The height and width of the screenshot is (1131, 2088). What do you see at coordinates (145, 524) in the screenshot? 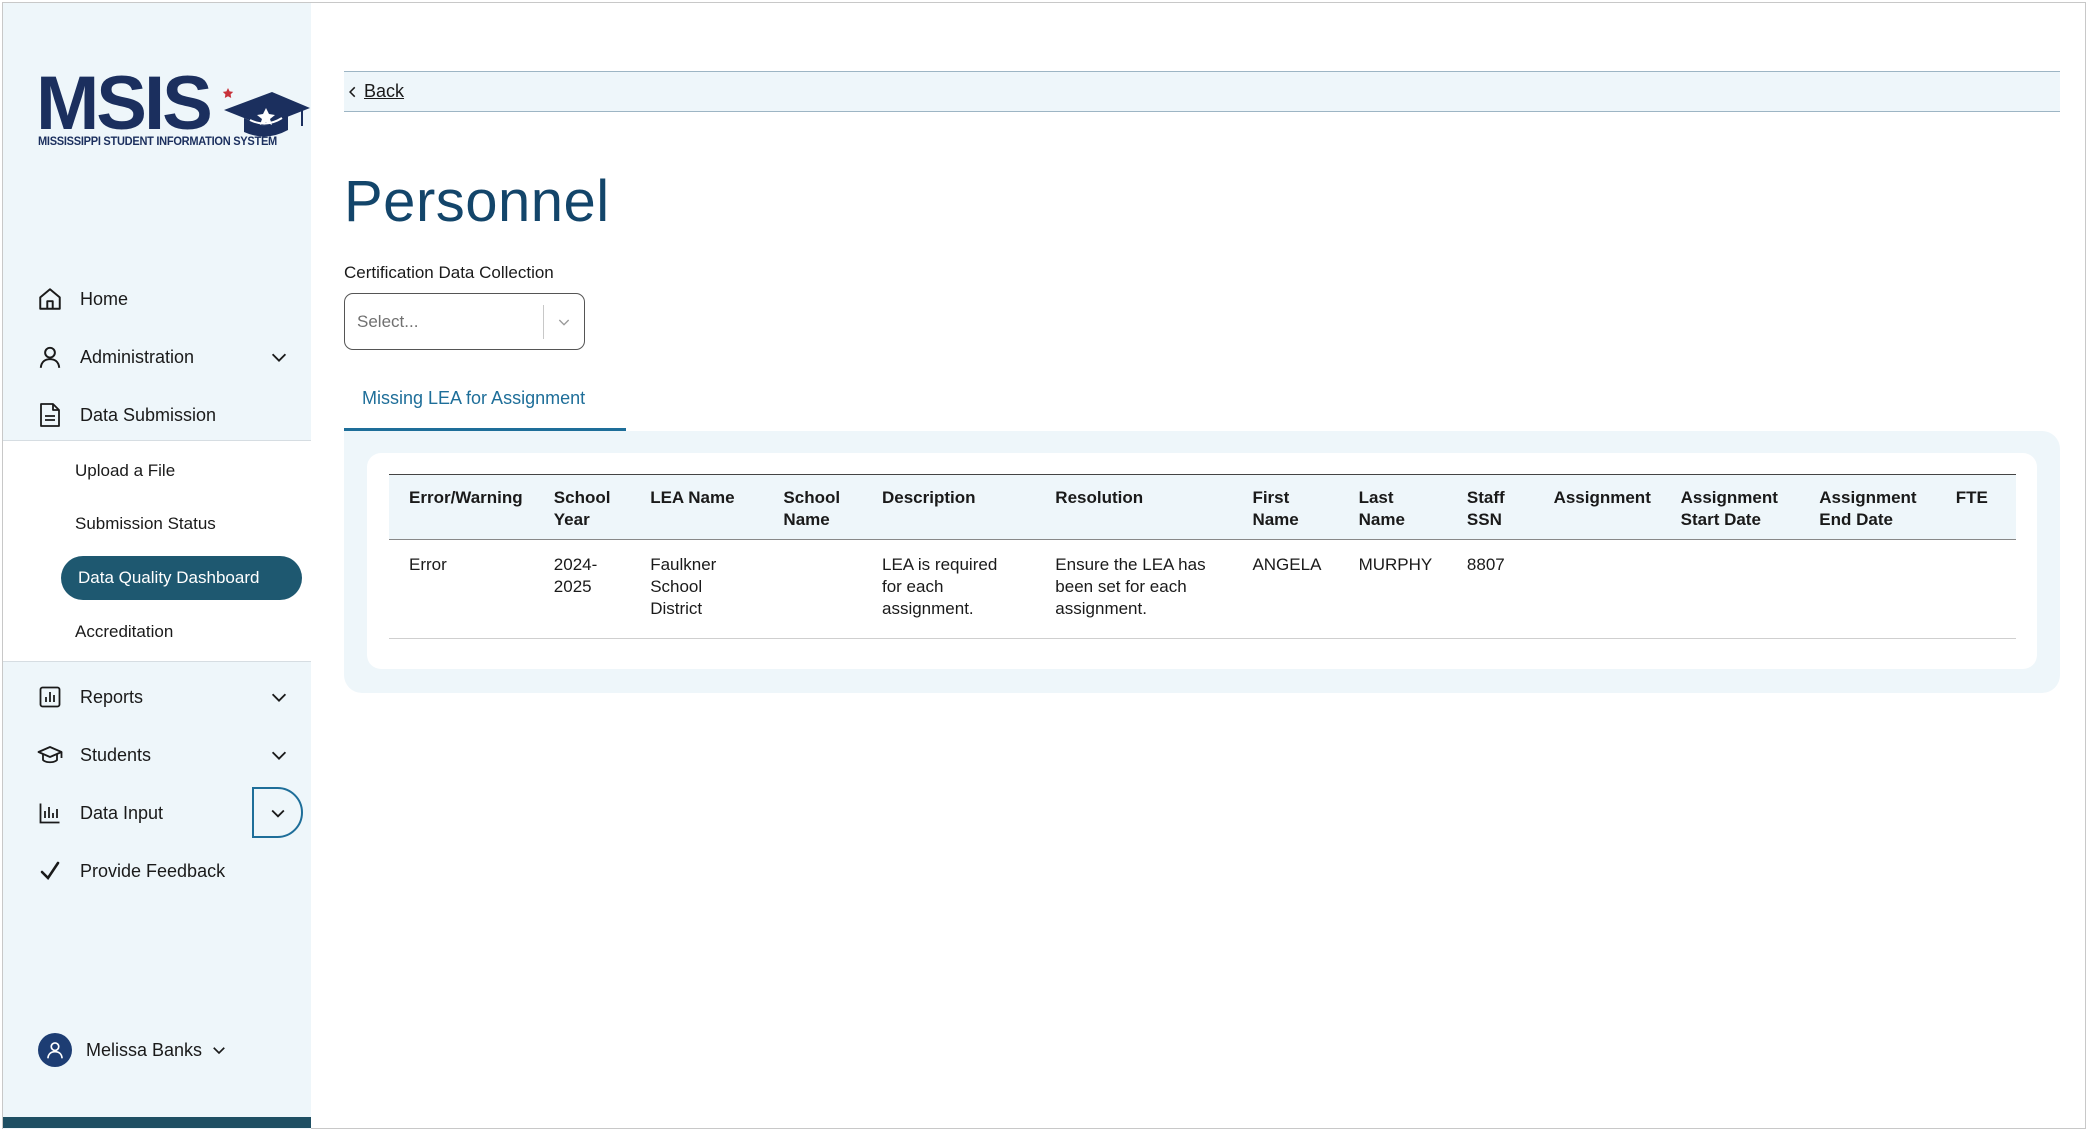
I see `submenu-submission-status: Submission Status` at bounding box center [145, 524].